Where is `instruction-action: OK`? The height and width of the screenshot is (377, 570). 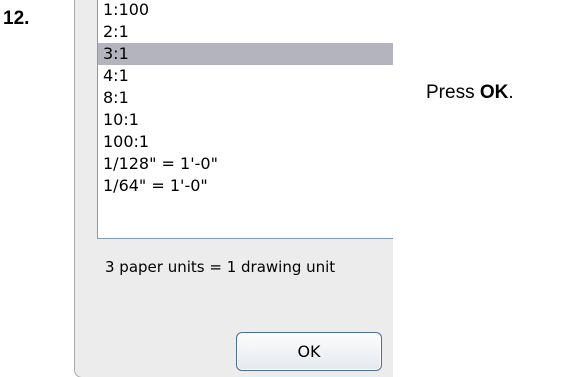 instruction-action: OK is located at coordinates (494, 92).